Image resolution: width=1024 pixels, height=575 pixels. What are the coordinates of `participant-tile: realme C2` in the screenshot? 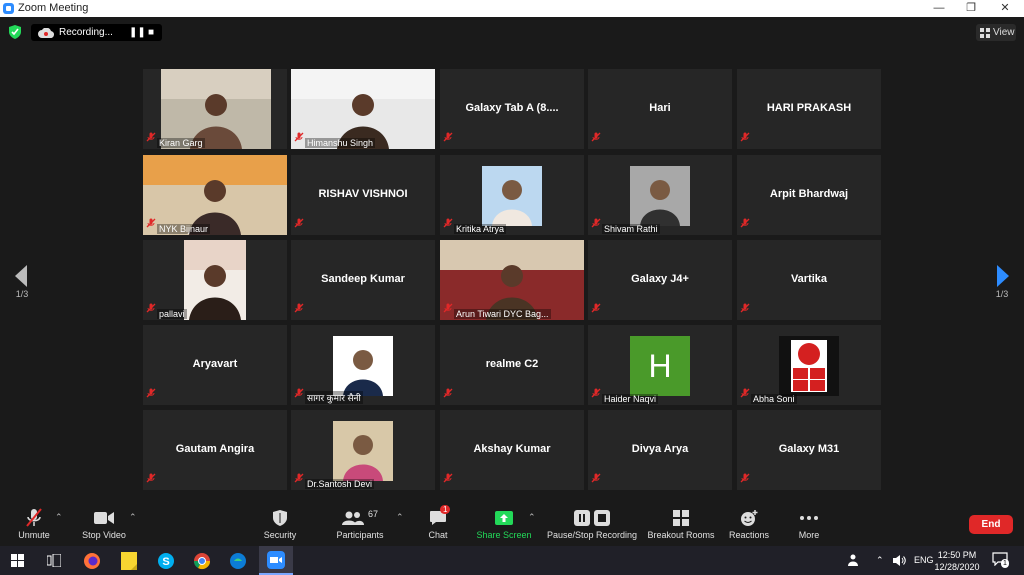 It's located at (512, 365).